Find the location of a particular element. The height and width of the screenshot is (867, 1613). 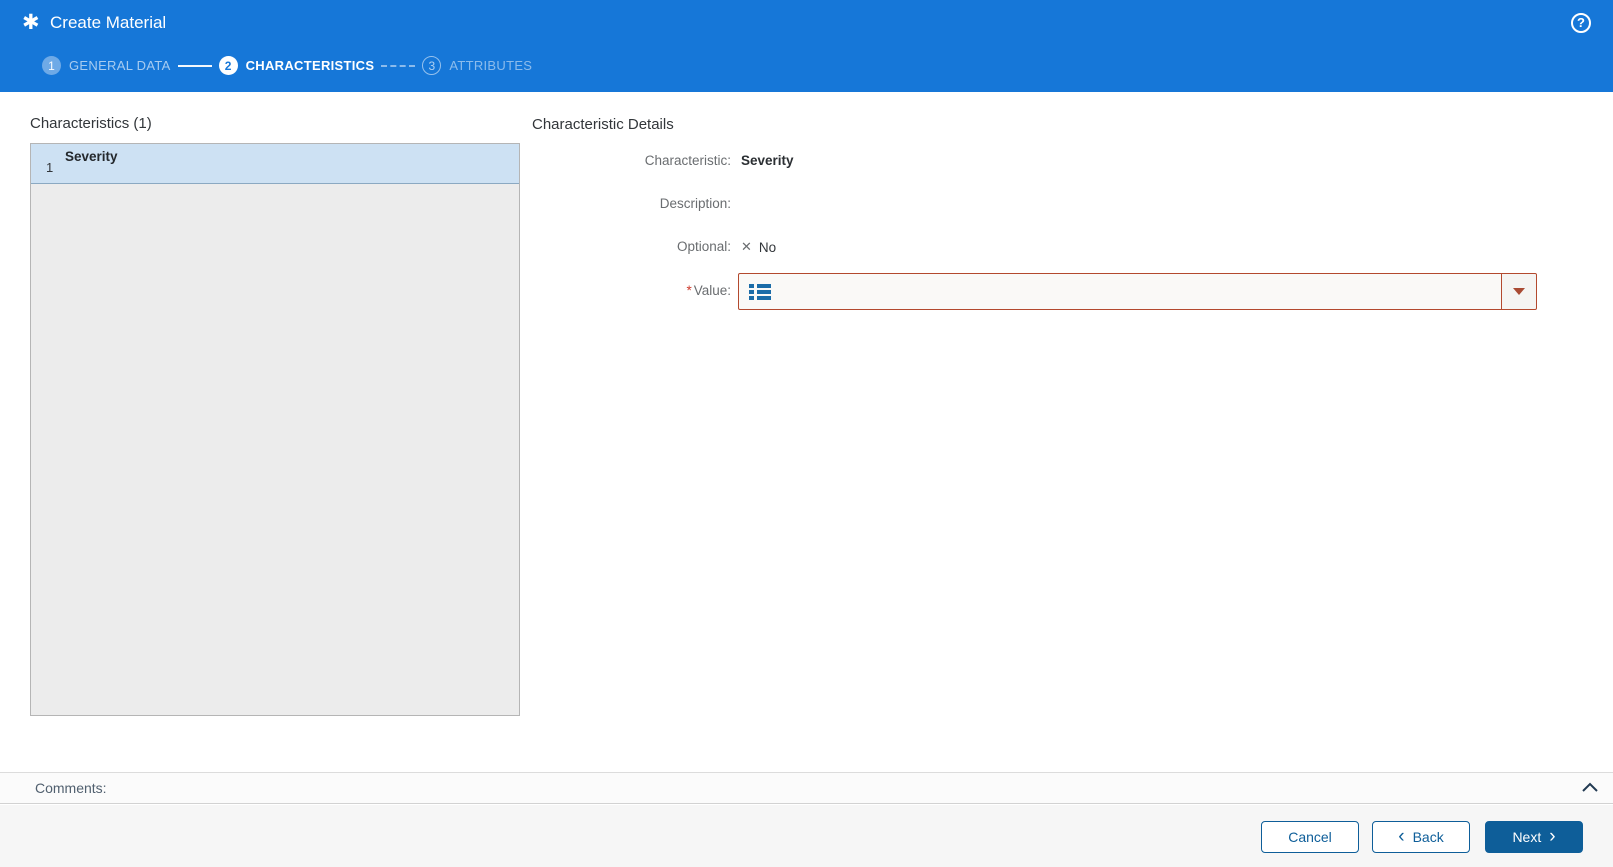

characteristic-row: Characteristic: Severity is located at coordinates (663, 160).